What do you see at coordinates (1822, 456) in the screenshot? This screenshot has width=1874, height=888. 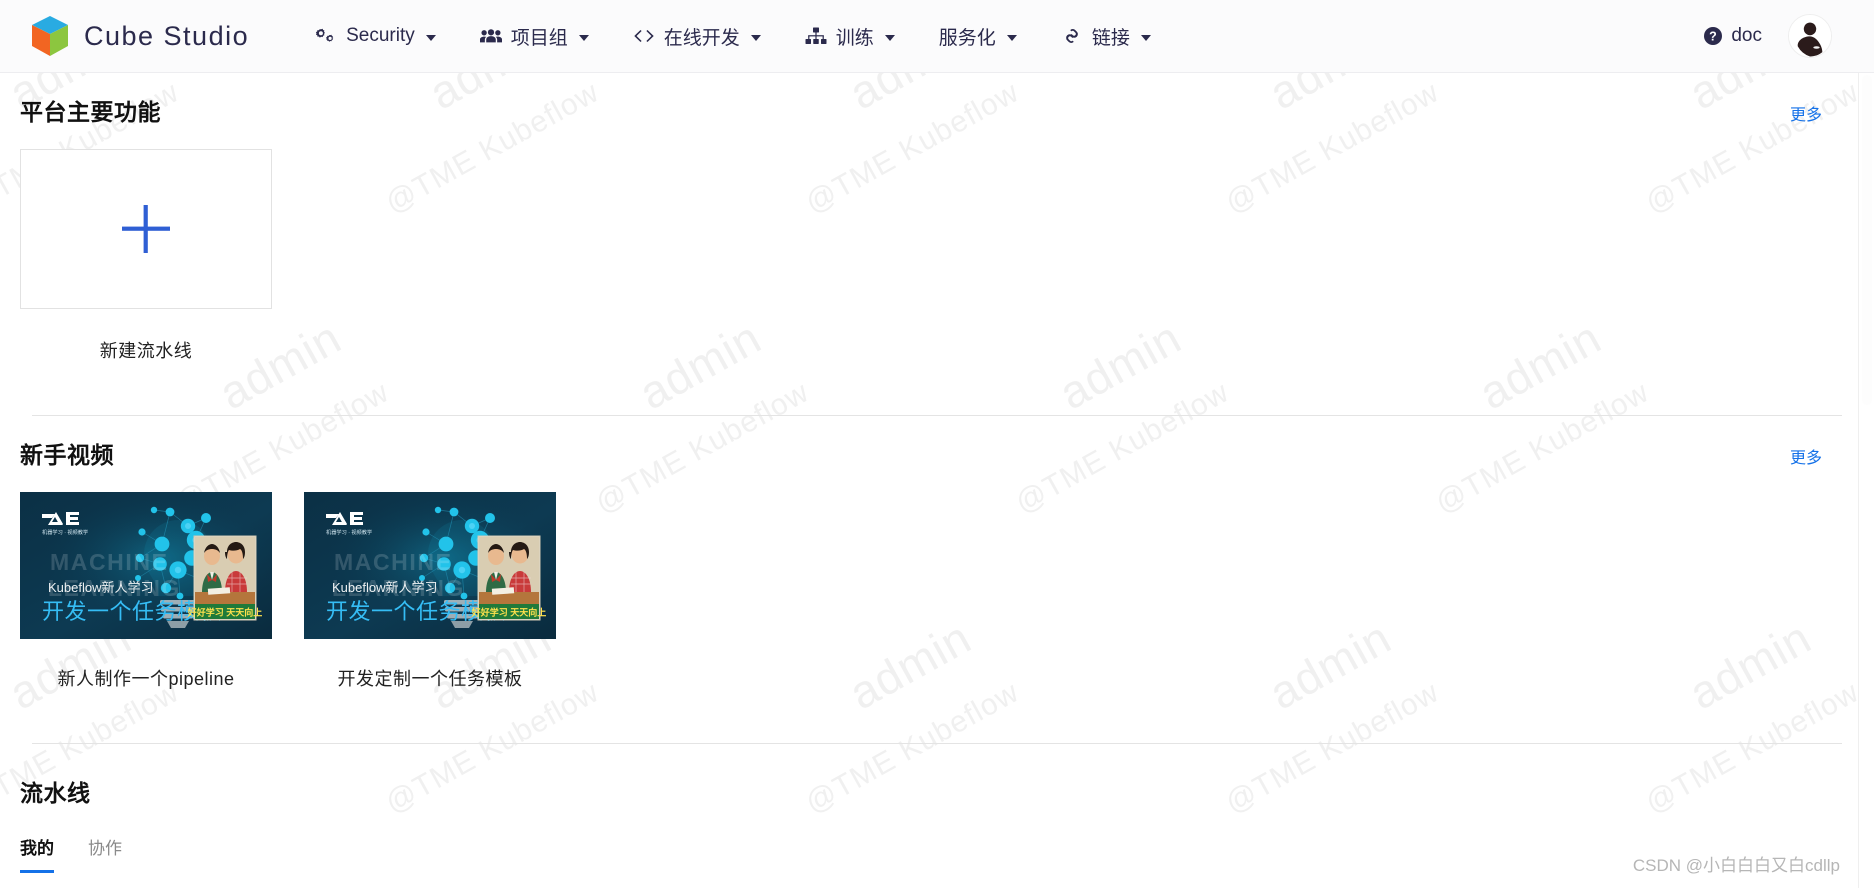 I see `more-link-videos: 更多` at bounding box center [1822, 456].